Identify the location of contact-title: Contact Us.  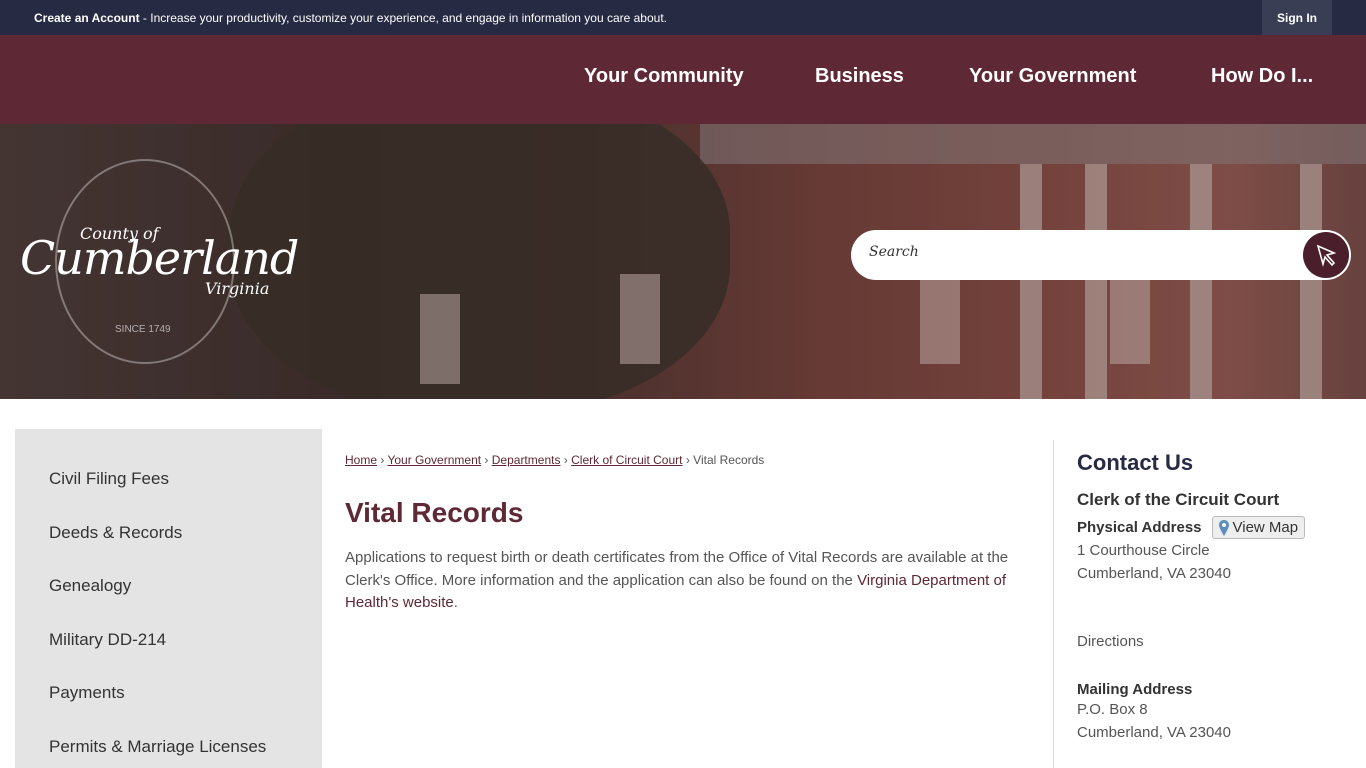
(1135, 462).